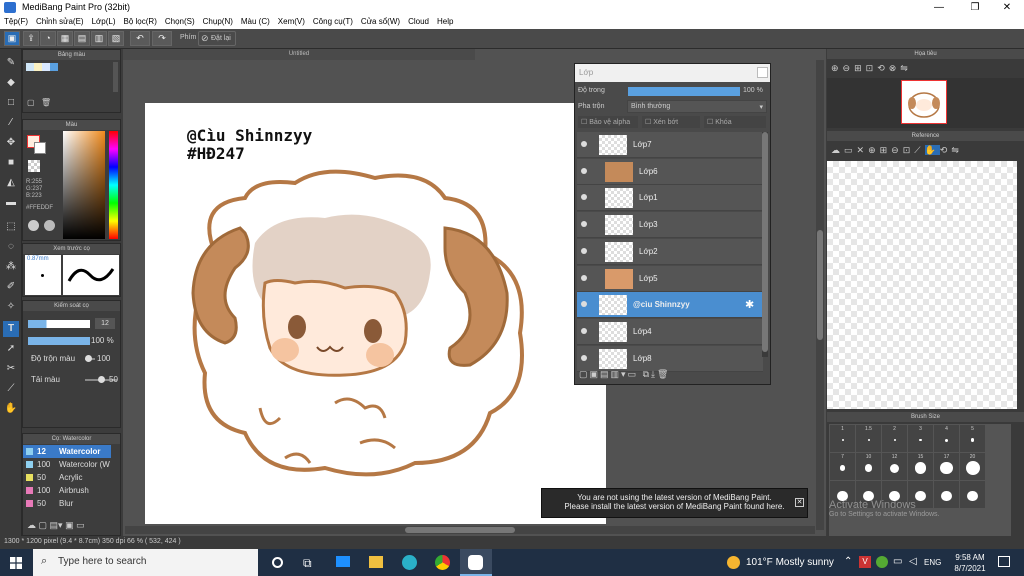 This screenshot has height=576, width=1024. I want to click on hue-slider, so click(113, 185).